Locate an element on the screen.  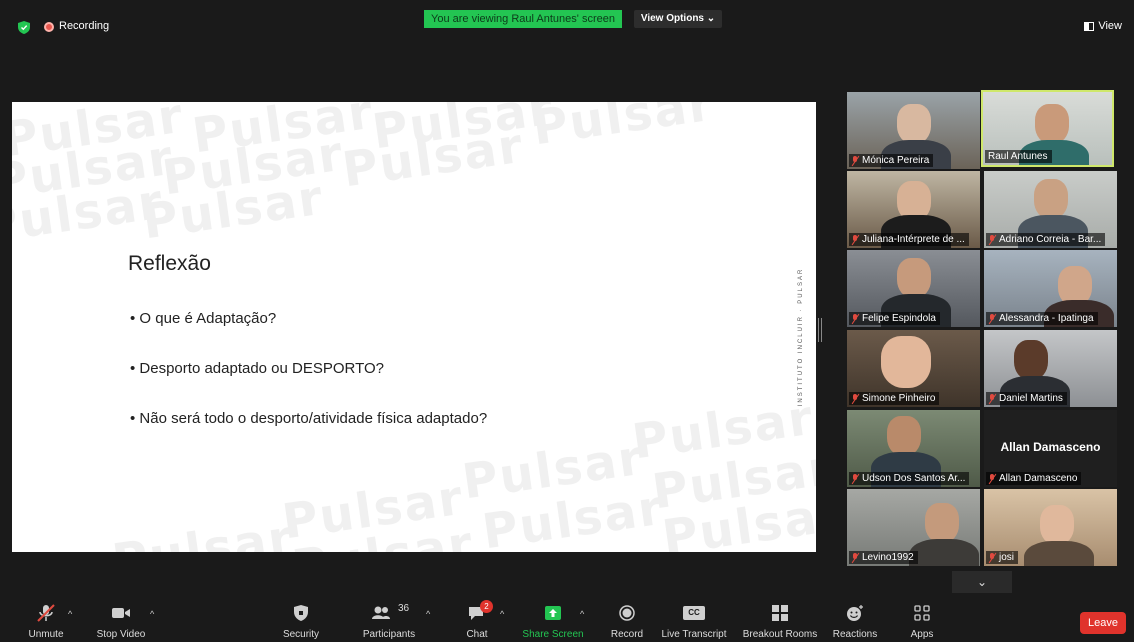
participant-nameplate: Daniel Martins is located at coordinates (1026, 398).